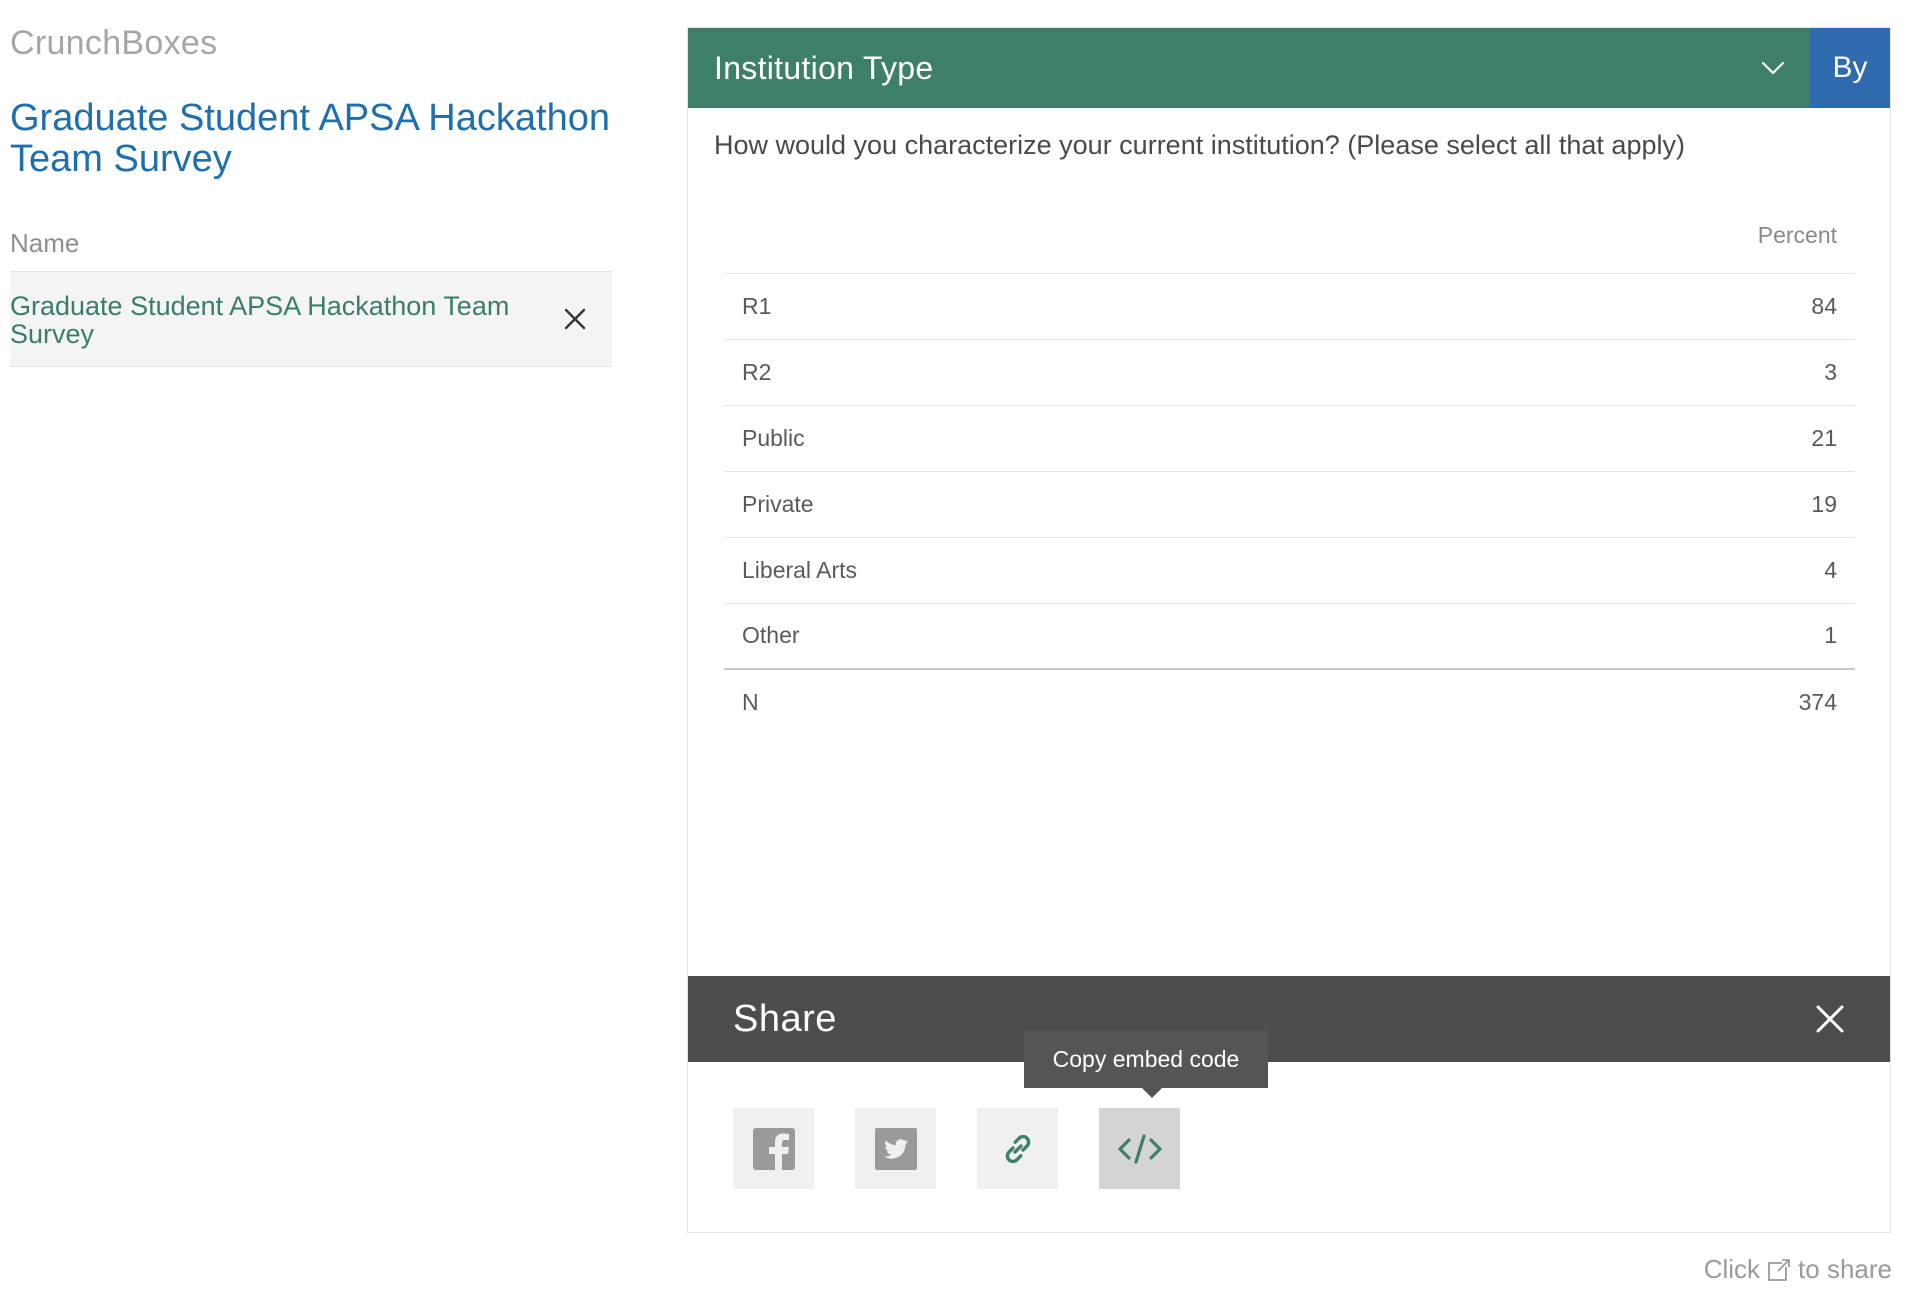 The width and height of the screenshot is (1916, 1306). Describe the element at coordinates (1616, 569) in the screenshot. I see `row-value: 4` at that location.